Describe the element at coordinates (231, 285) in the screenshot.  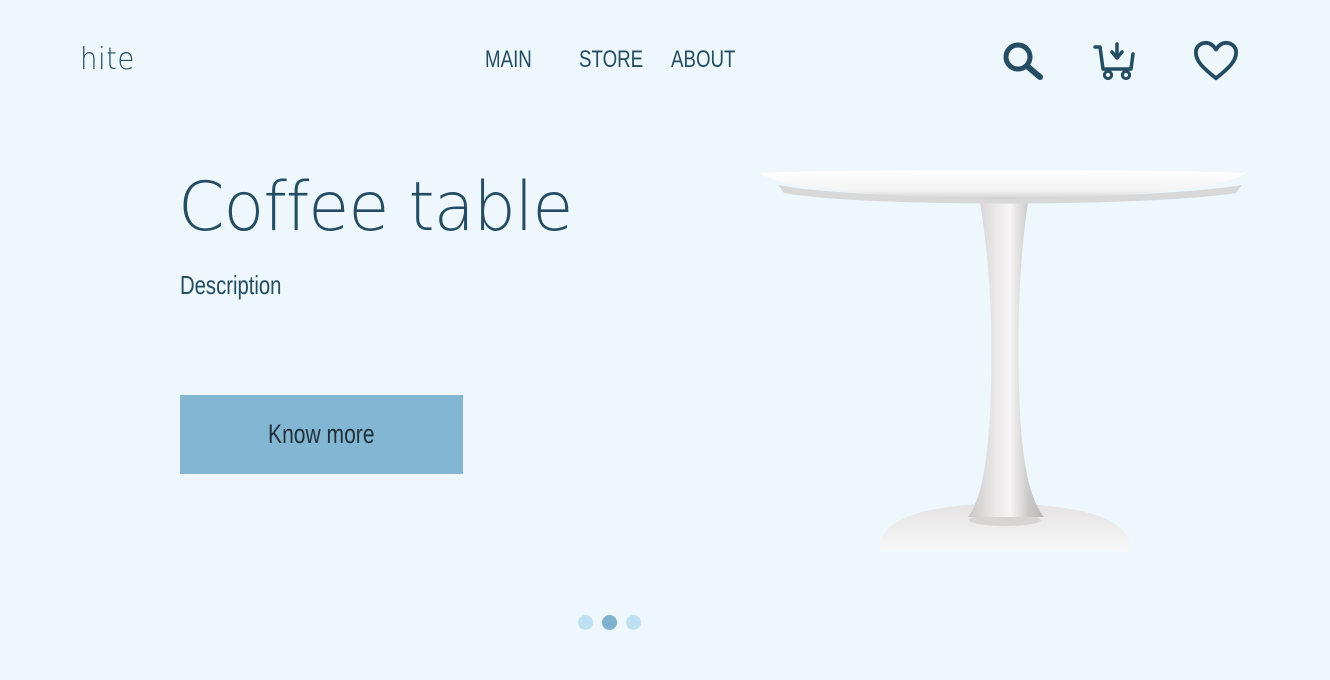
I see `hero-description: Description` at that location.